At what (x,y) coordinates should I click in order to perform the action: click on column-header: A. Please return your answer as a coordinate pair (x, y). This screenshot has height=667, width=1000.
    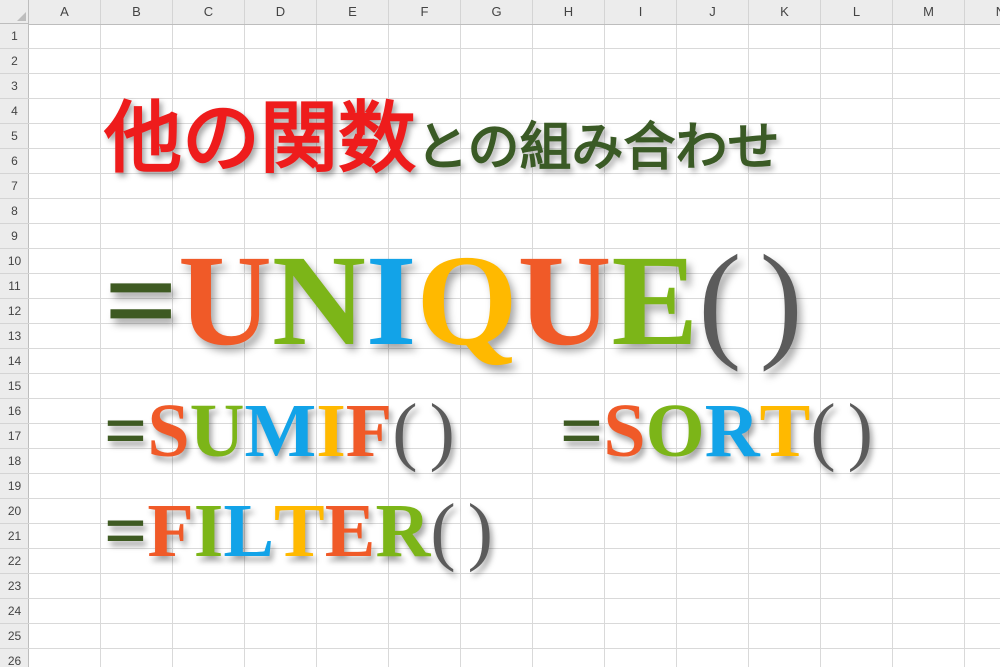
    Looking at the image, I should click on (65, 12).